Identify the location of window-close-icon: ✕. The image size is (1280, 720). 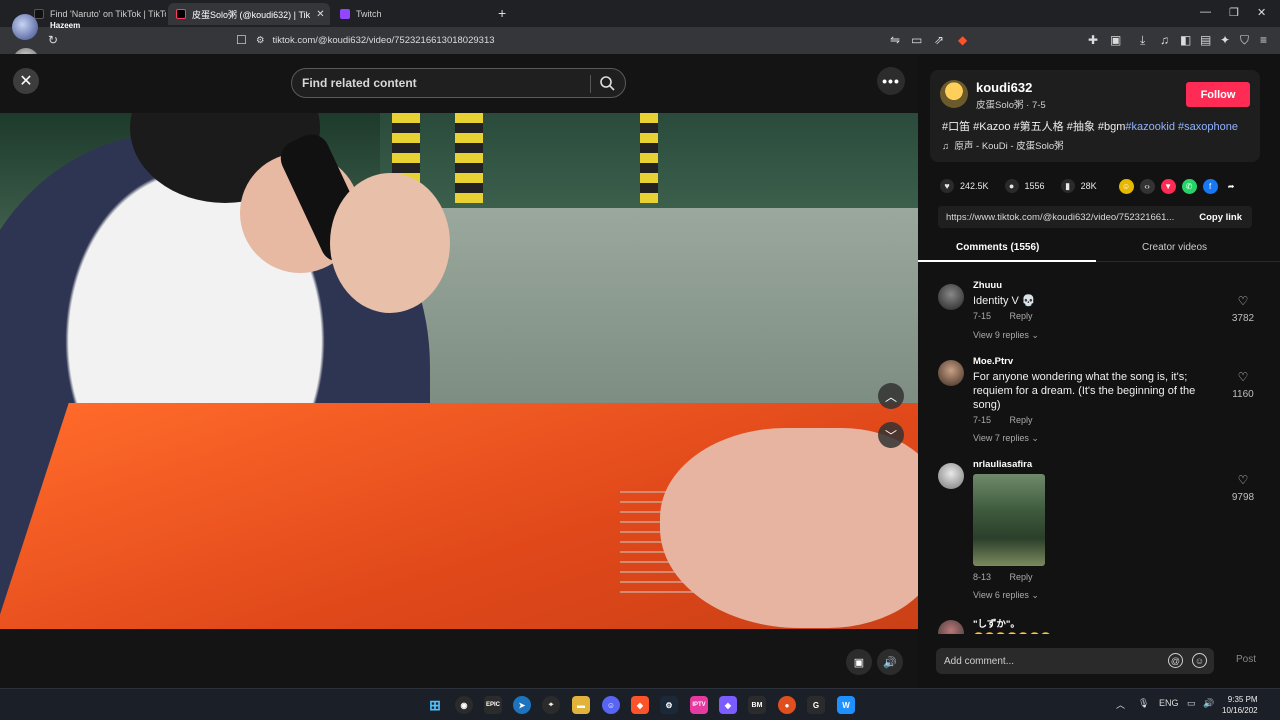
(1261, 12).